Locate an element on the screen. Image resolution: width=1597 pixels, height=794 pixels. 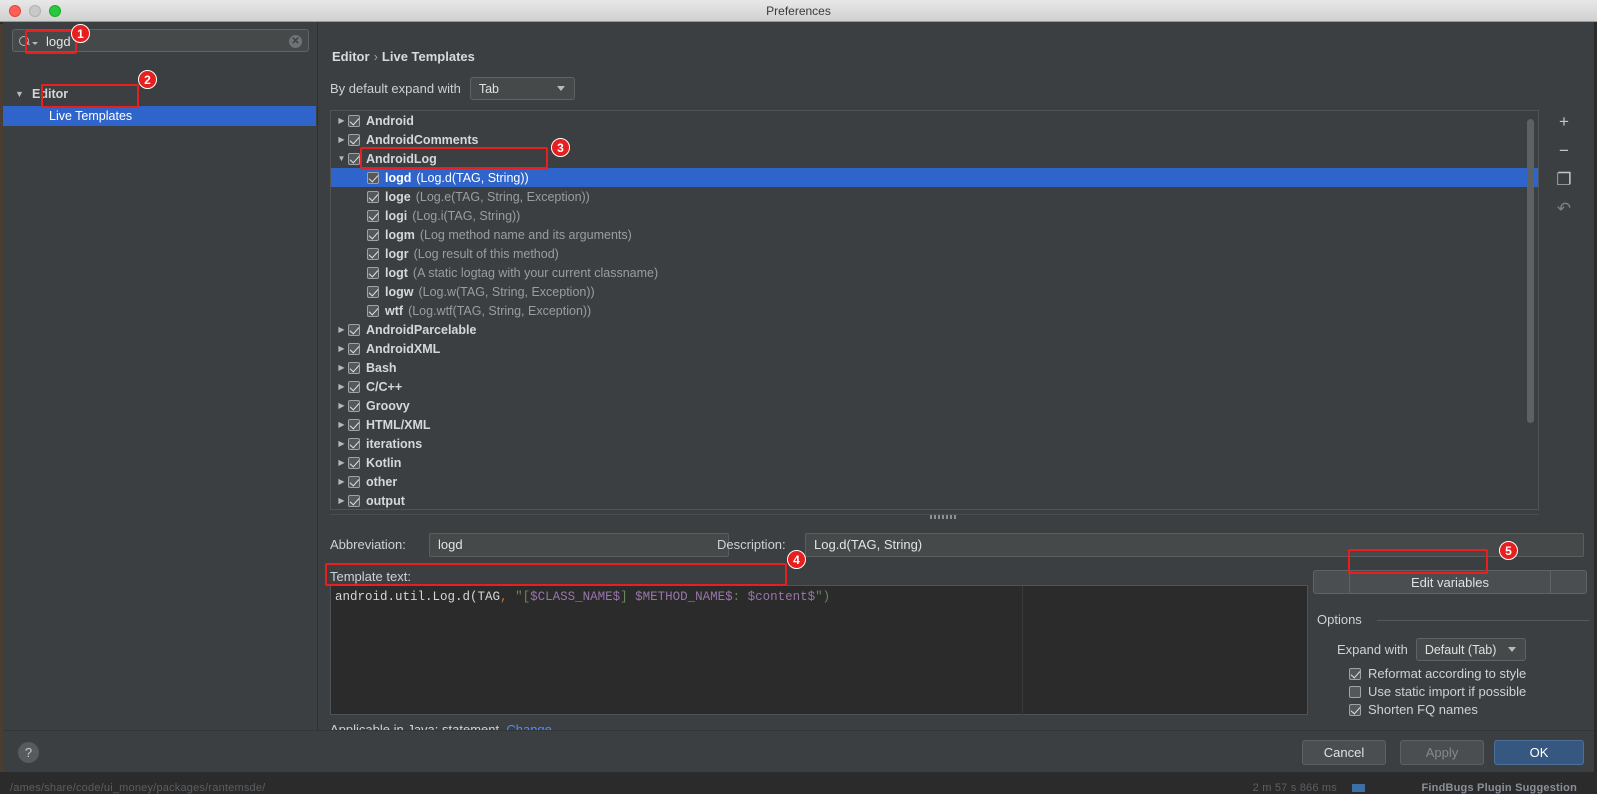
default-expand-value: Tab is located at coordinates (488, 88).